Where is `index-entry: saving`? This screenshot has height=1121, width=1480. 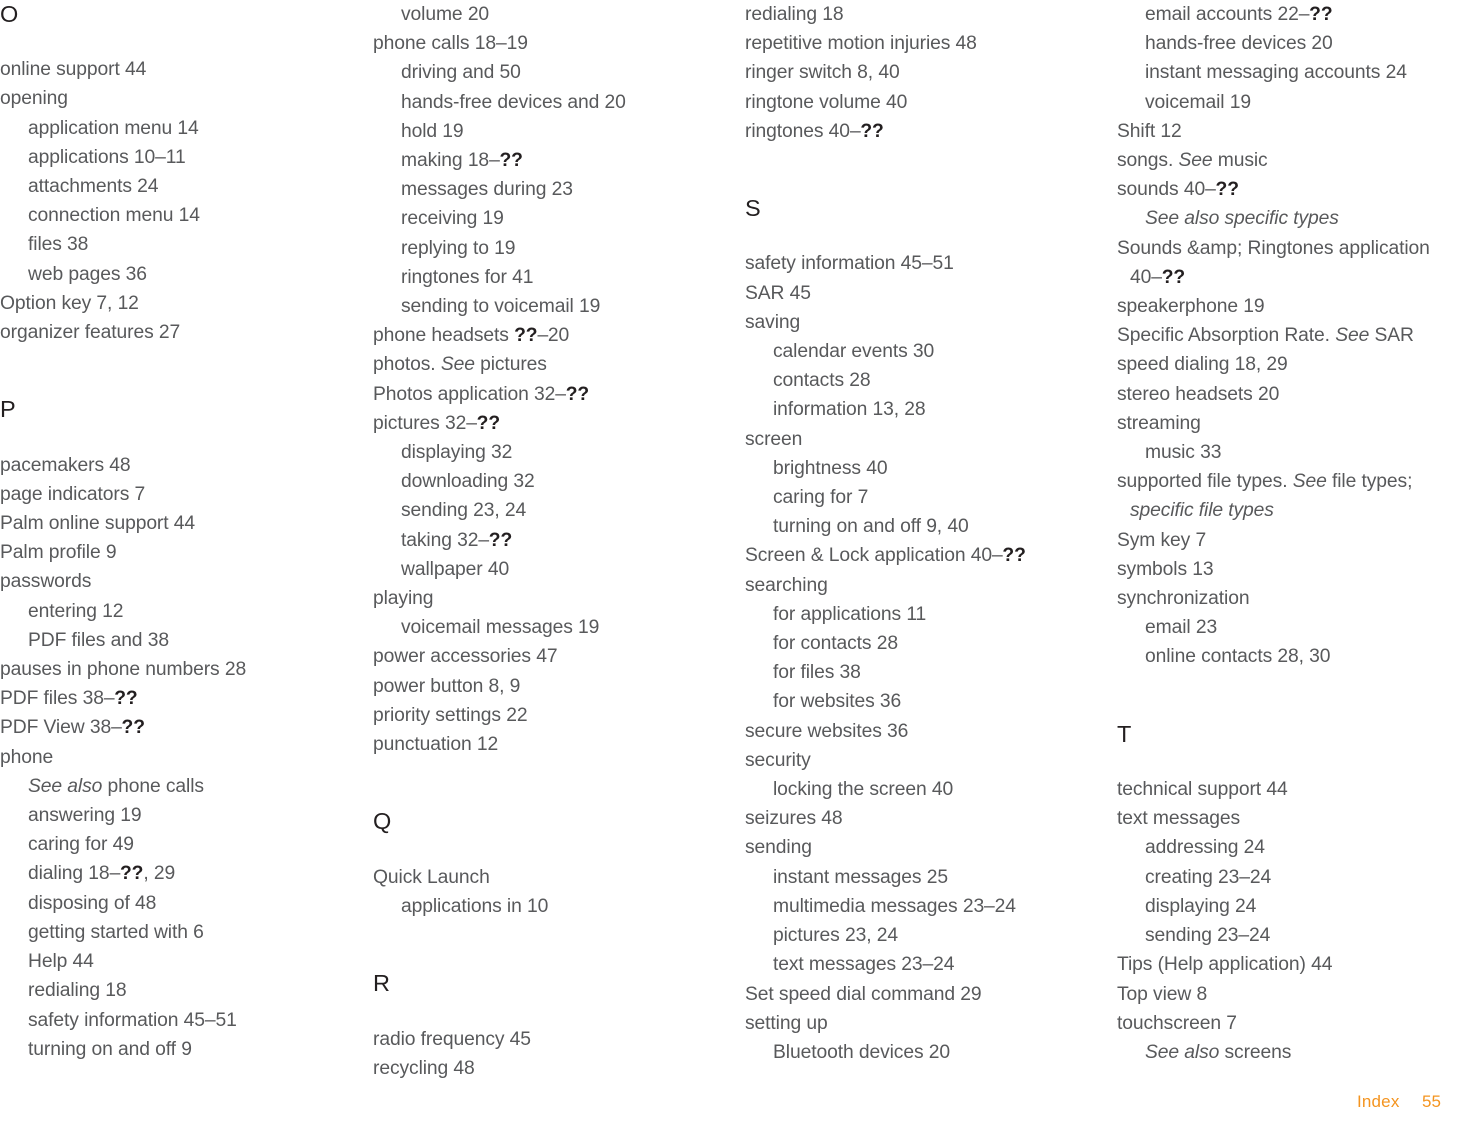 index-entry: saving is located at coordinates (773, 322).